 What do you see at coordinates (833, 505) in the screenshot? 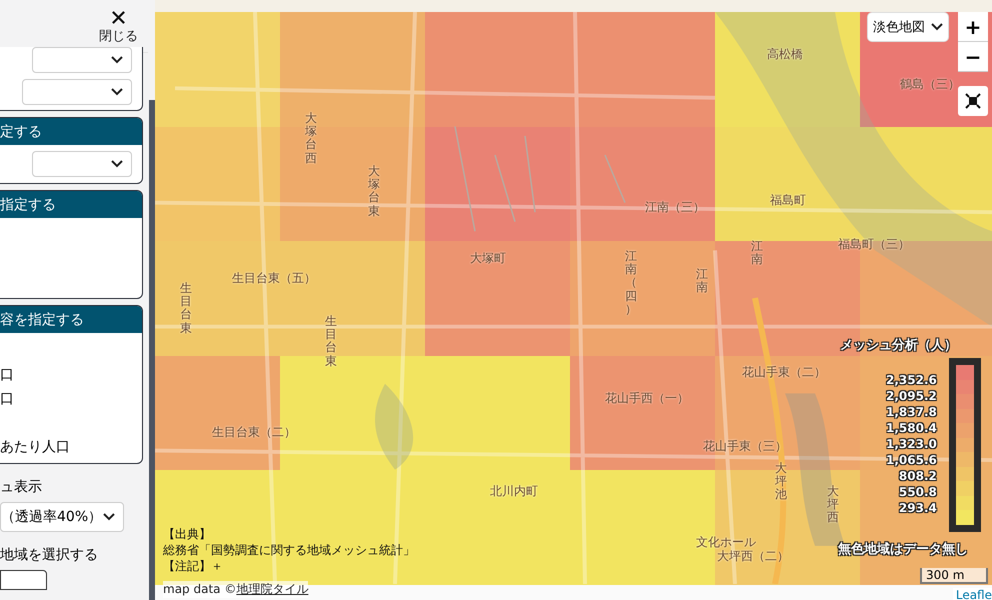
I see `place-label: 大坪西` at bounding box center [833, 505].